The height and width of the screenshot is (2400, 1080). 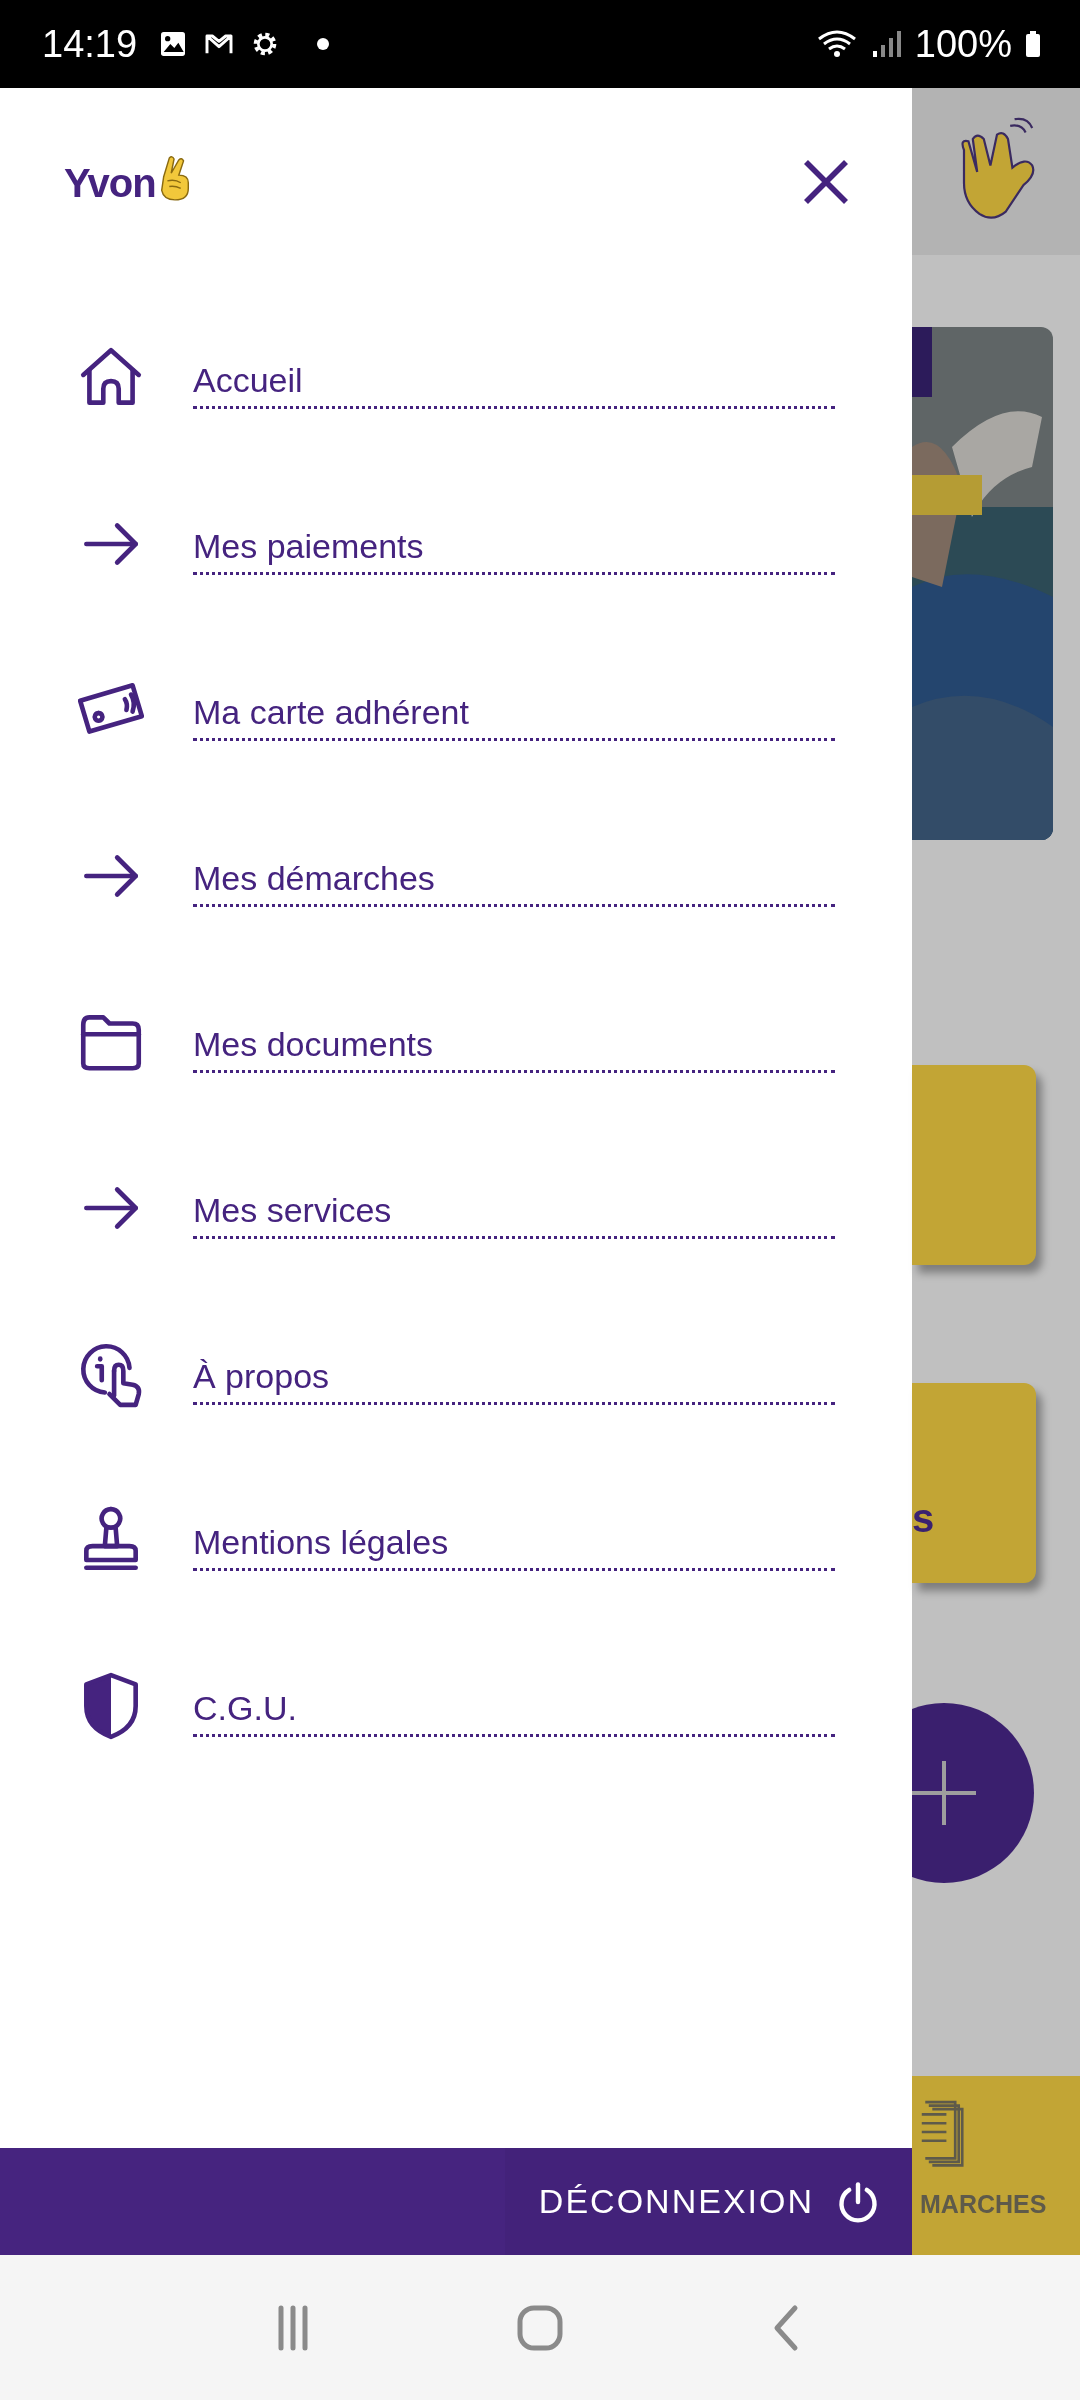 I want to click on menu-item: Mes démarches, so click(x=514, y=883).